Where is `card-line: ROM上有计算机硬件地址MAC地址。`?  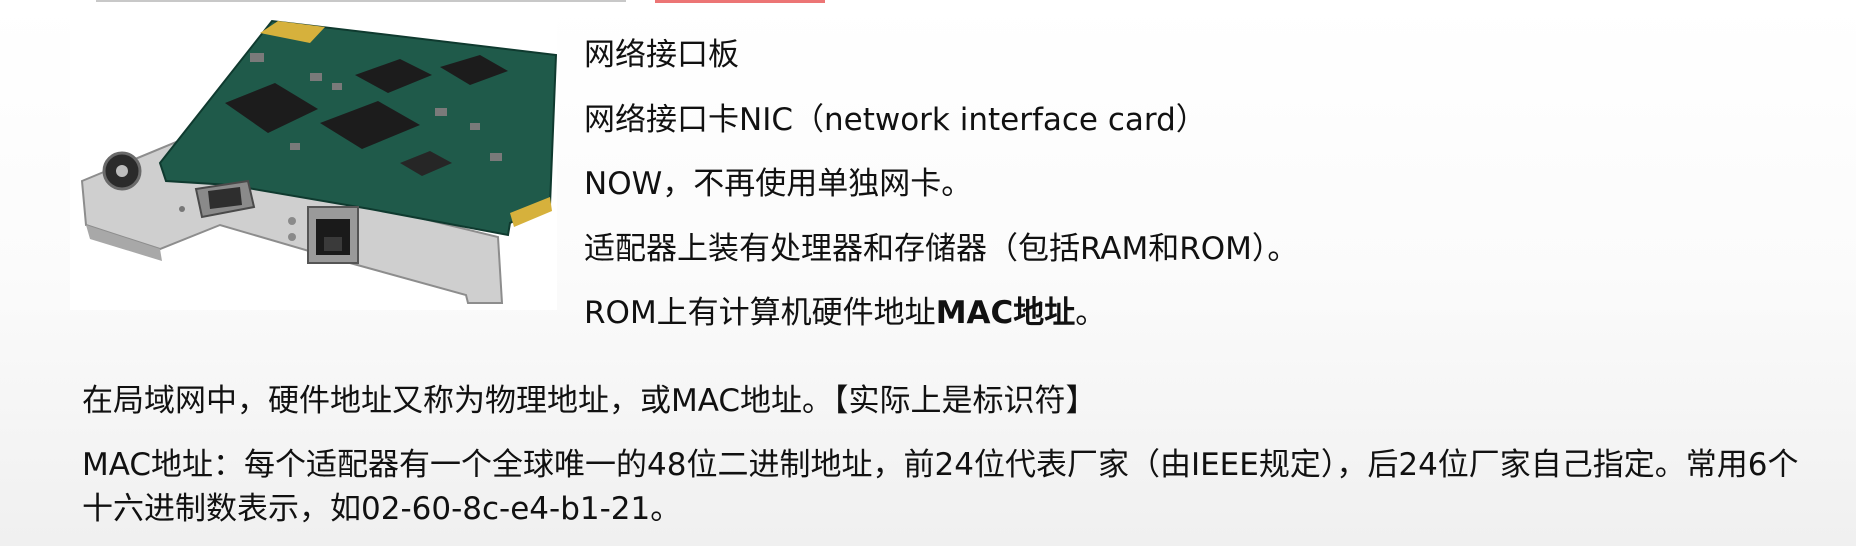
card-line: ROM上有计算机硬件地址MAC地址。 is located at coordinates (845, 313).